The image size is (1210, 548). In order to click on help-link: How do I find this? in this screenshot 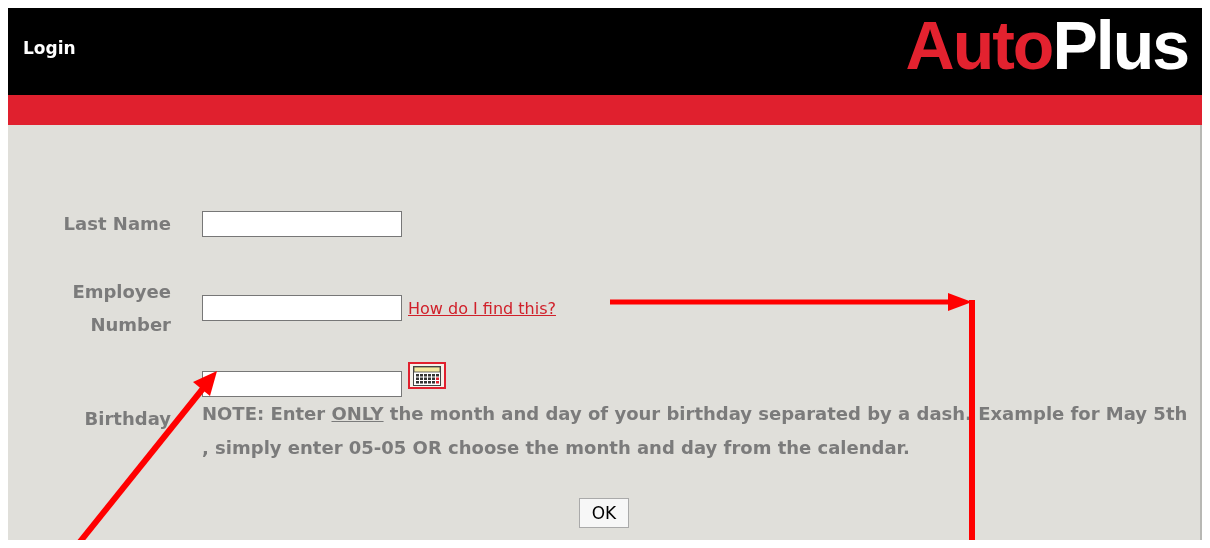, I will do `click(482, 308)`.